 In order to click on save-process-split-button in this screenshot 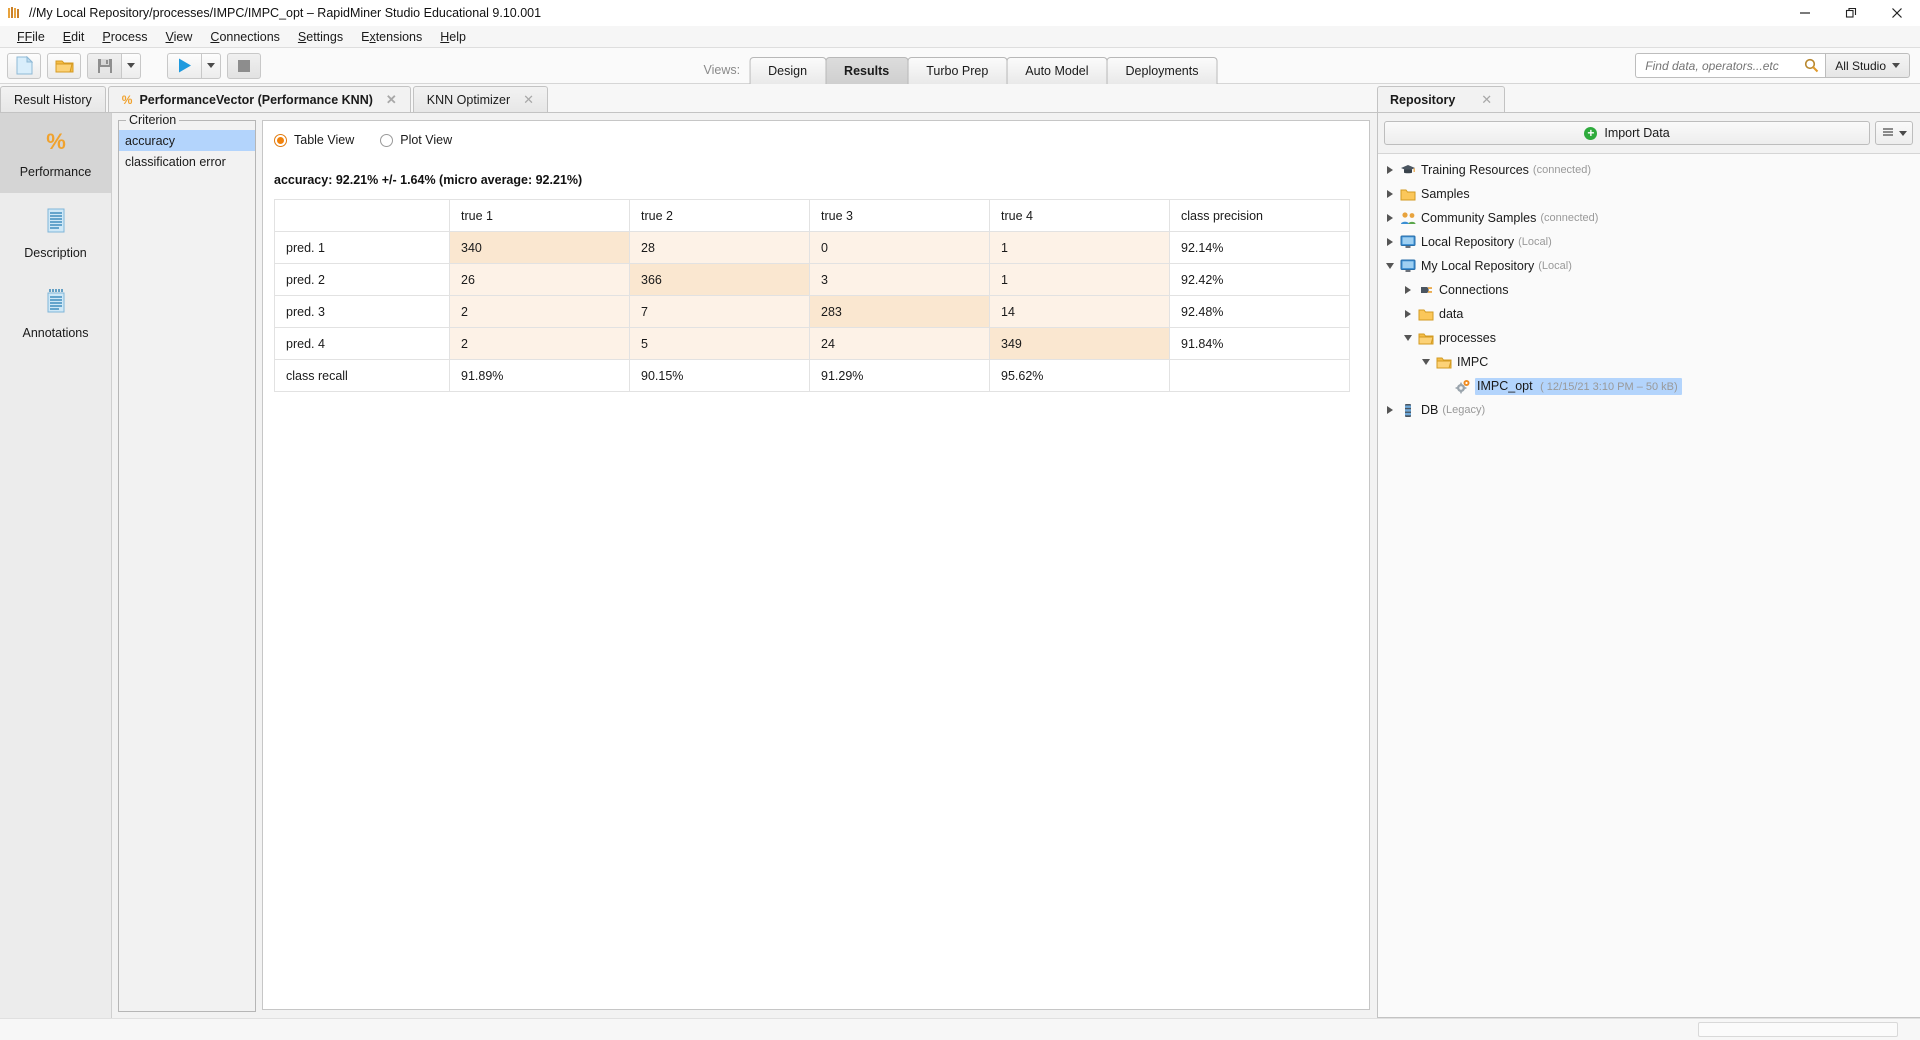, I will do `click(114, 65)`.